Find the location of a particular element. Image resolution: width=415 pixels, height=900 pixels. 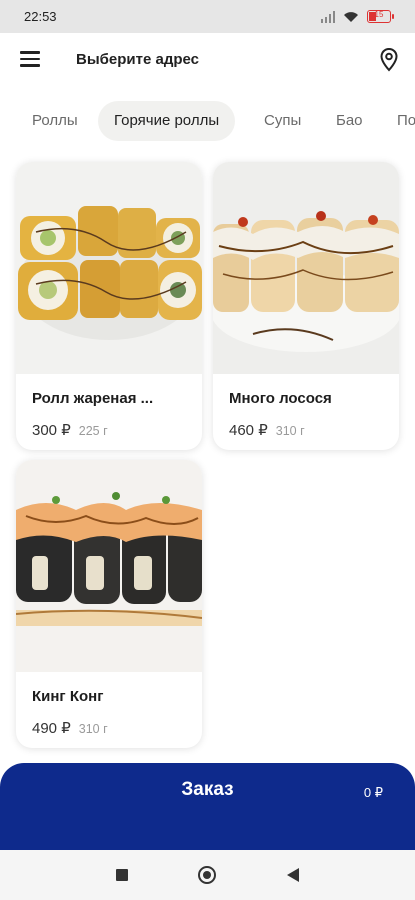

product-name: Много лосося is located at coordinates (280, 398).